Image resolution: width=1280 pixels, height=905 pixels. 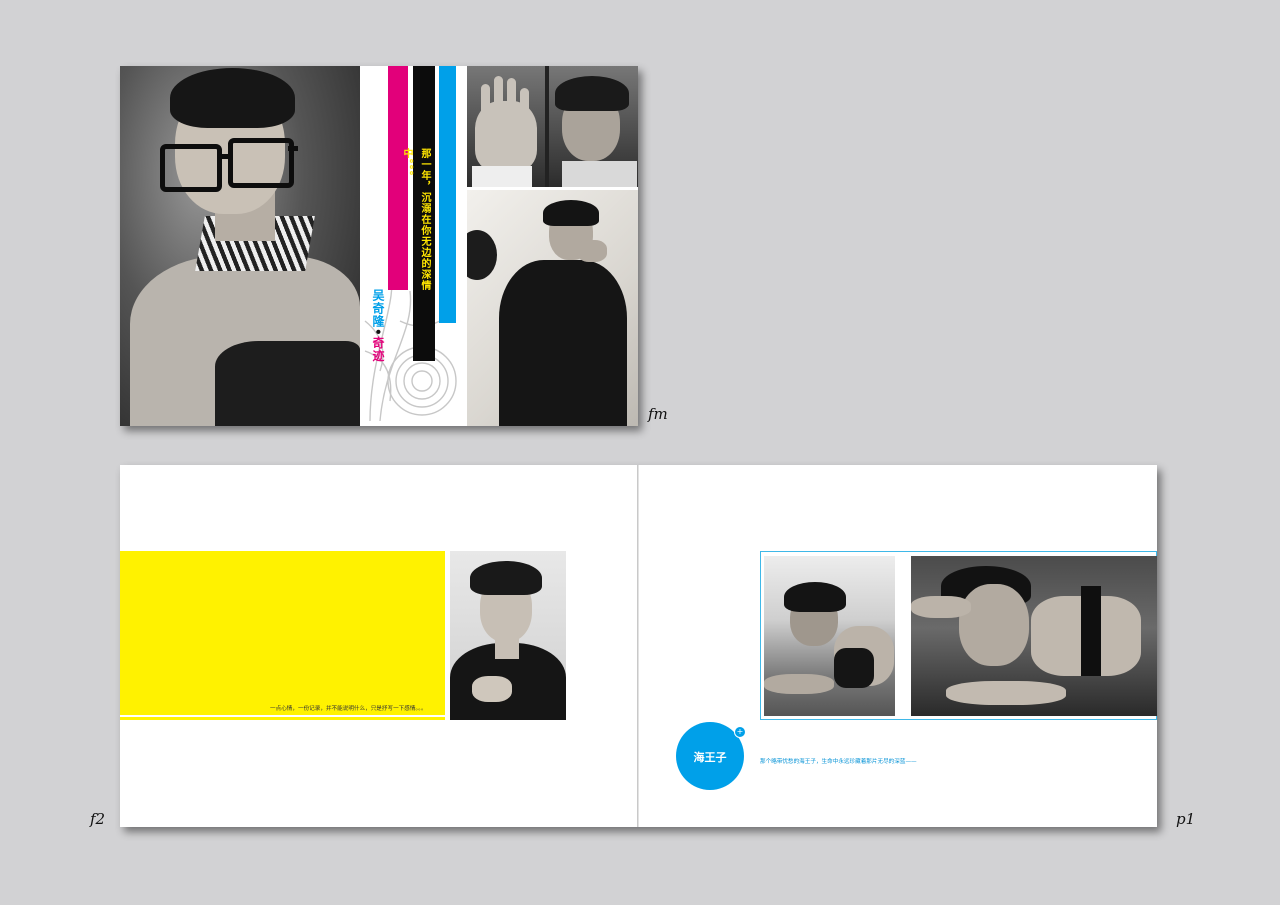 What do you see at coordinates (282, 633) in the screenshot?
I see `yellow-block` at bounding box center [282, 633].